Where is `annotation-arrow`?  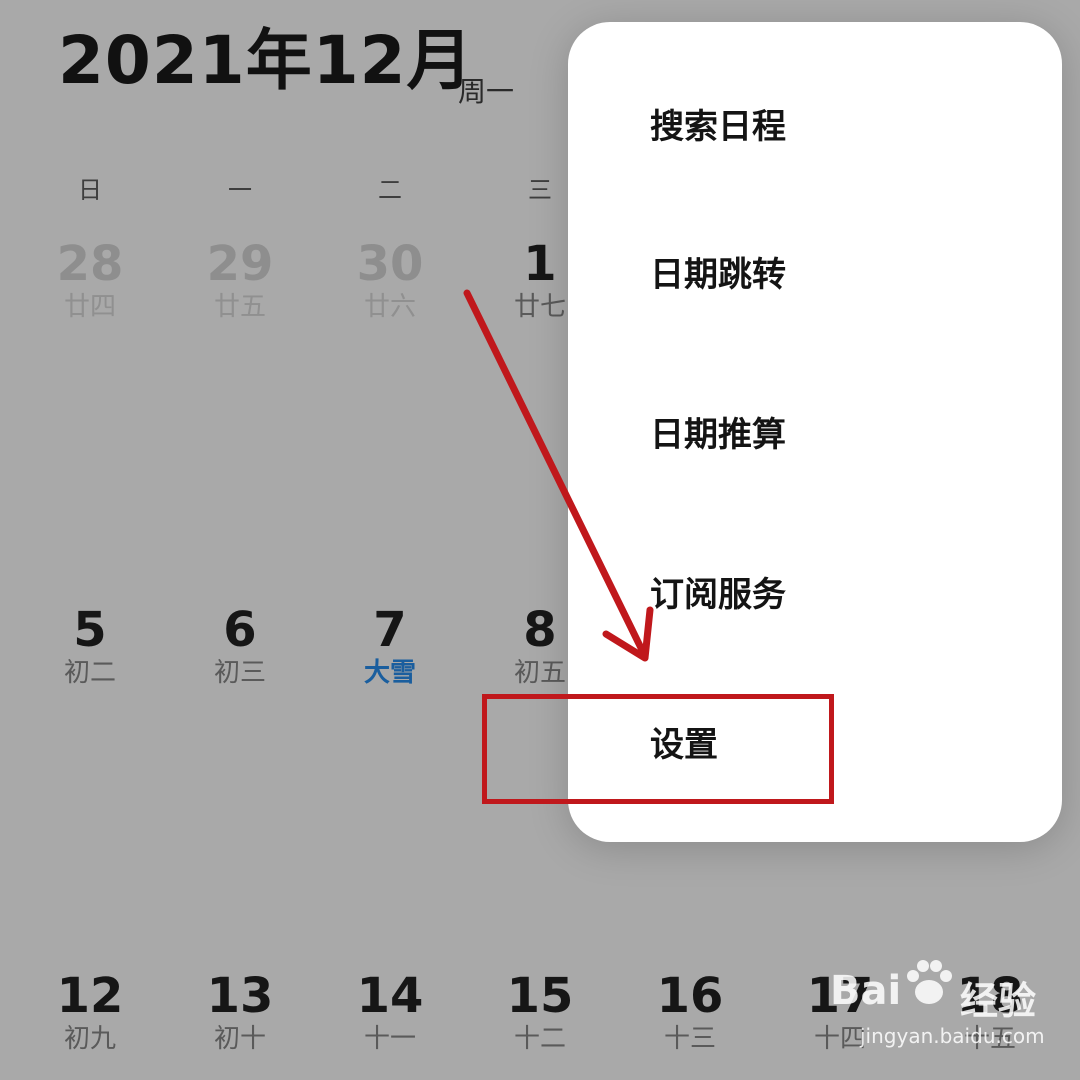 annotation-arrow is located at coordinates (558, 475).